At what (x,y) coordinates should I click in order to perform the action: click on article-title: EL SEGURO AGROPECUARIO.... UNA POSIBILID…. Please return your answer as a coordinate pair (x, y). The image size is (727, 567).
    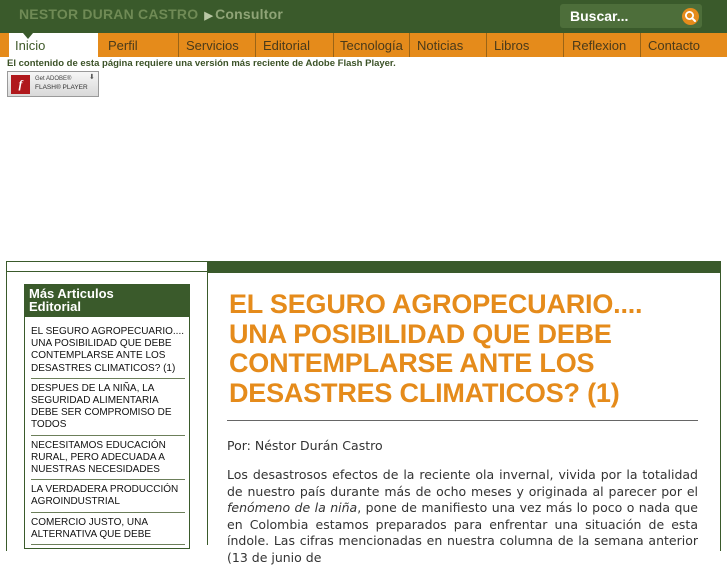
    Looking at the image, I should click on (436, 348).